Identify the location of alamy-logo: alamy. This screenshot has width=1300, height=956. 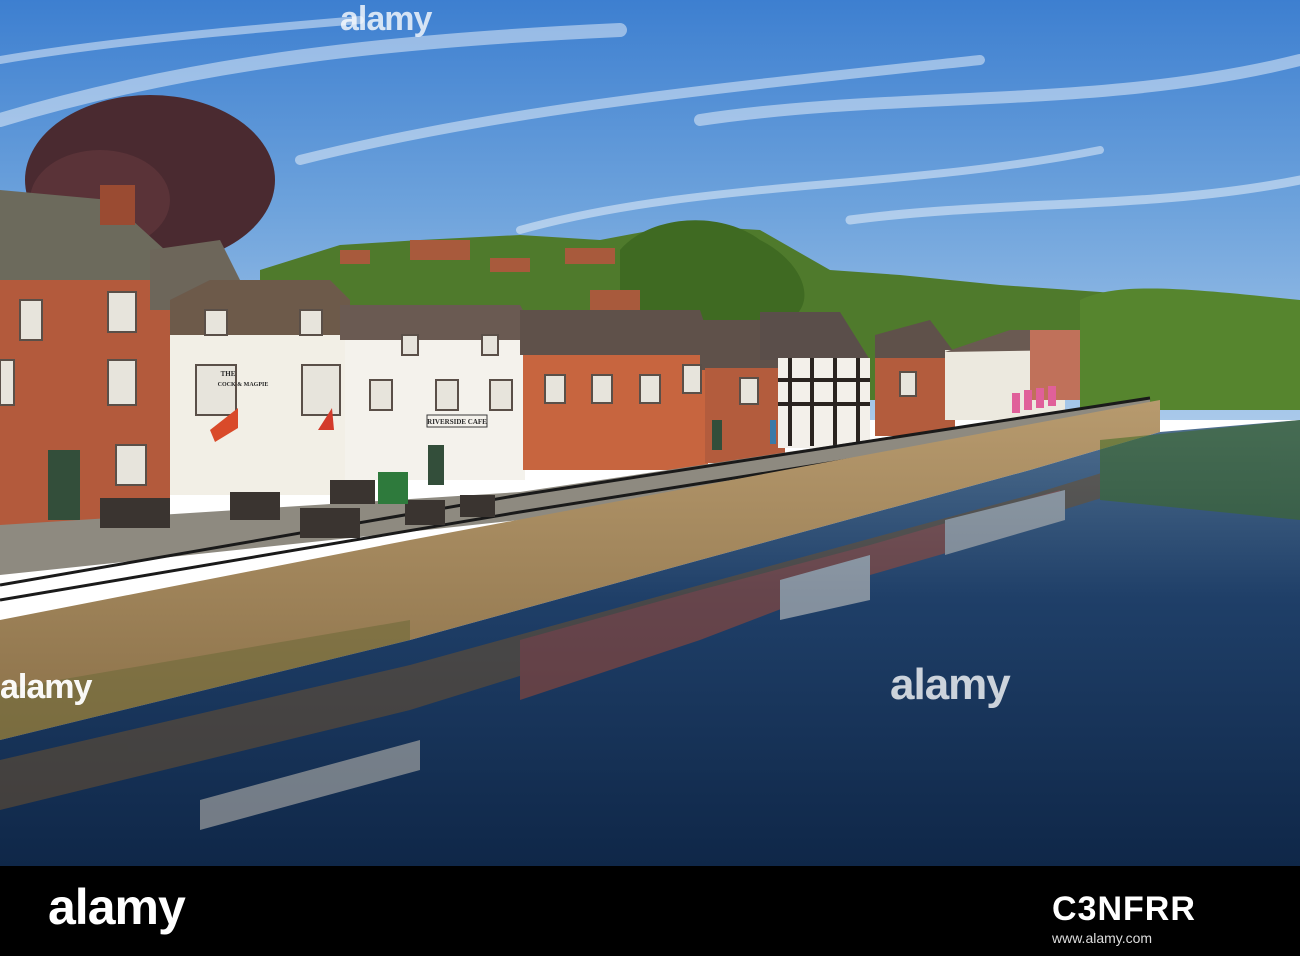
(117, 907).